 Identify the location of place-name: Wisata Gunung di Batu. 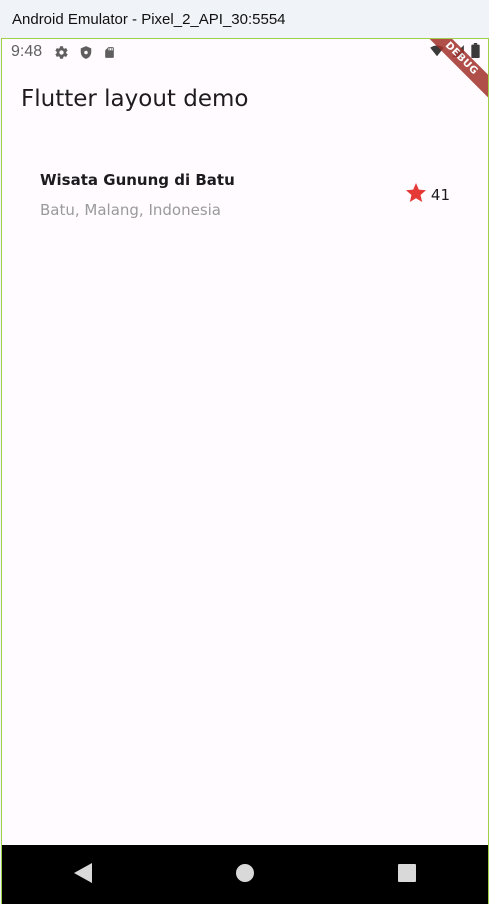
(137, 180).